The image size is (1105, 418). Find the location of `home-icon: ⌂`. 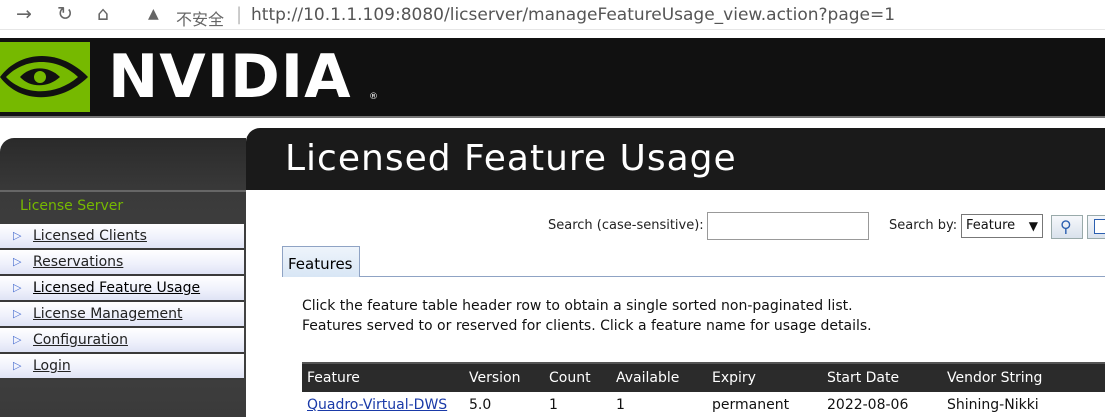

home-icon: ⌂ is located at coordinates (103, 14).